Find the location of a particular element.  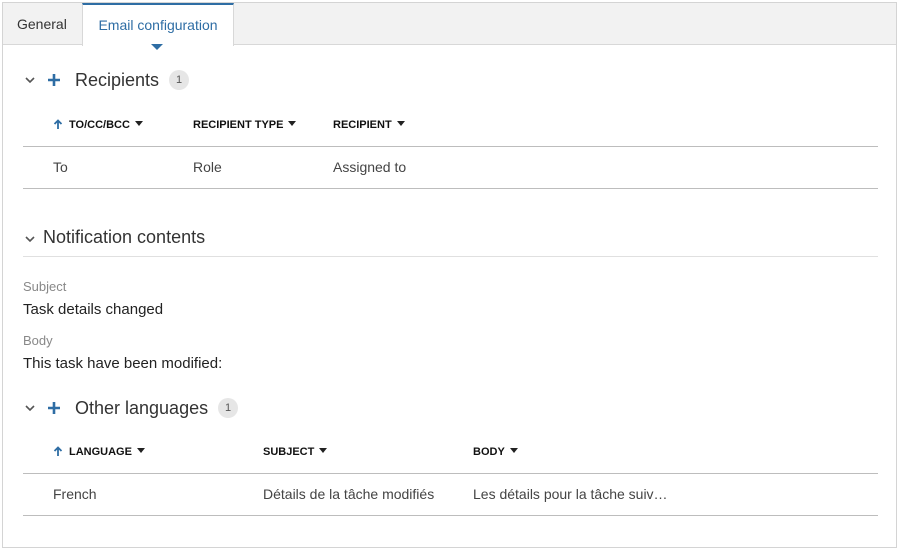

column-header-language: LANGUAGE is located at coordinates (99, 452).